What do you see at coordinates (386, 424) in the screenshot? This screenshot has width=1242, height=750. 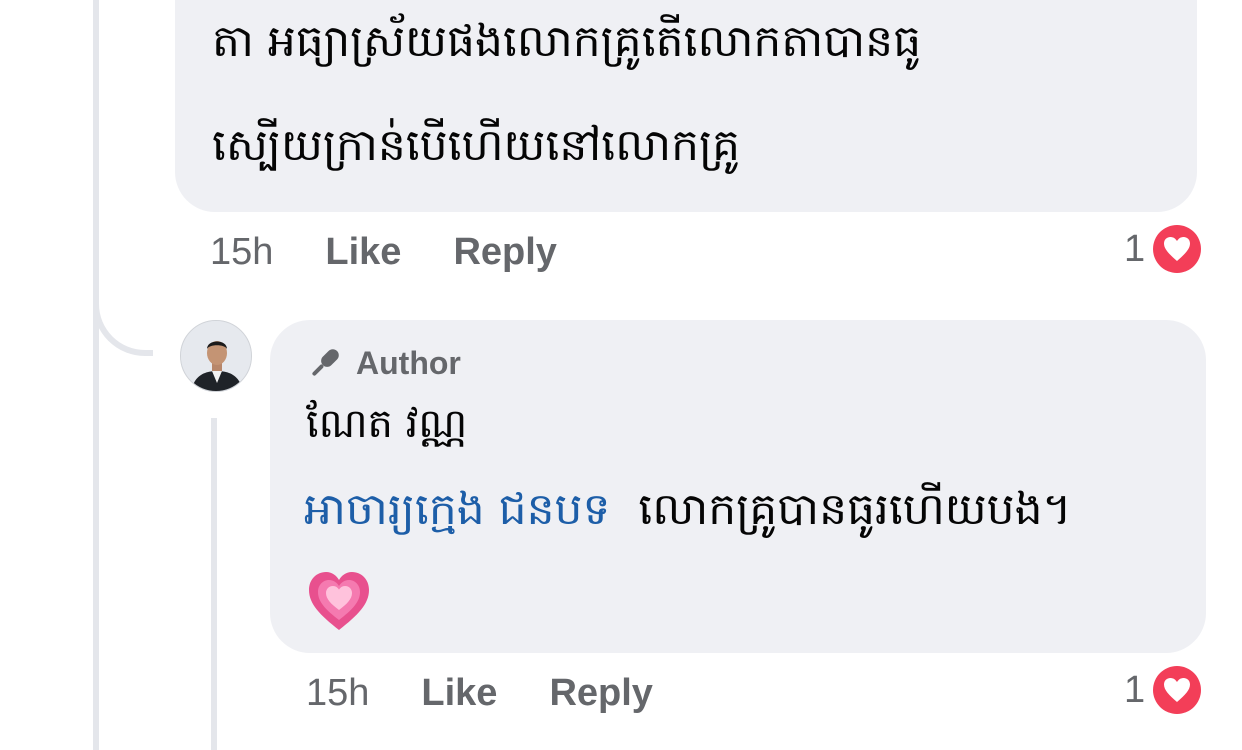 I see `reply-author-name: ណែត វណ្ណ` at bounding box center [386, 424].